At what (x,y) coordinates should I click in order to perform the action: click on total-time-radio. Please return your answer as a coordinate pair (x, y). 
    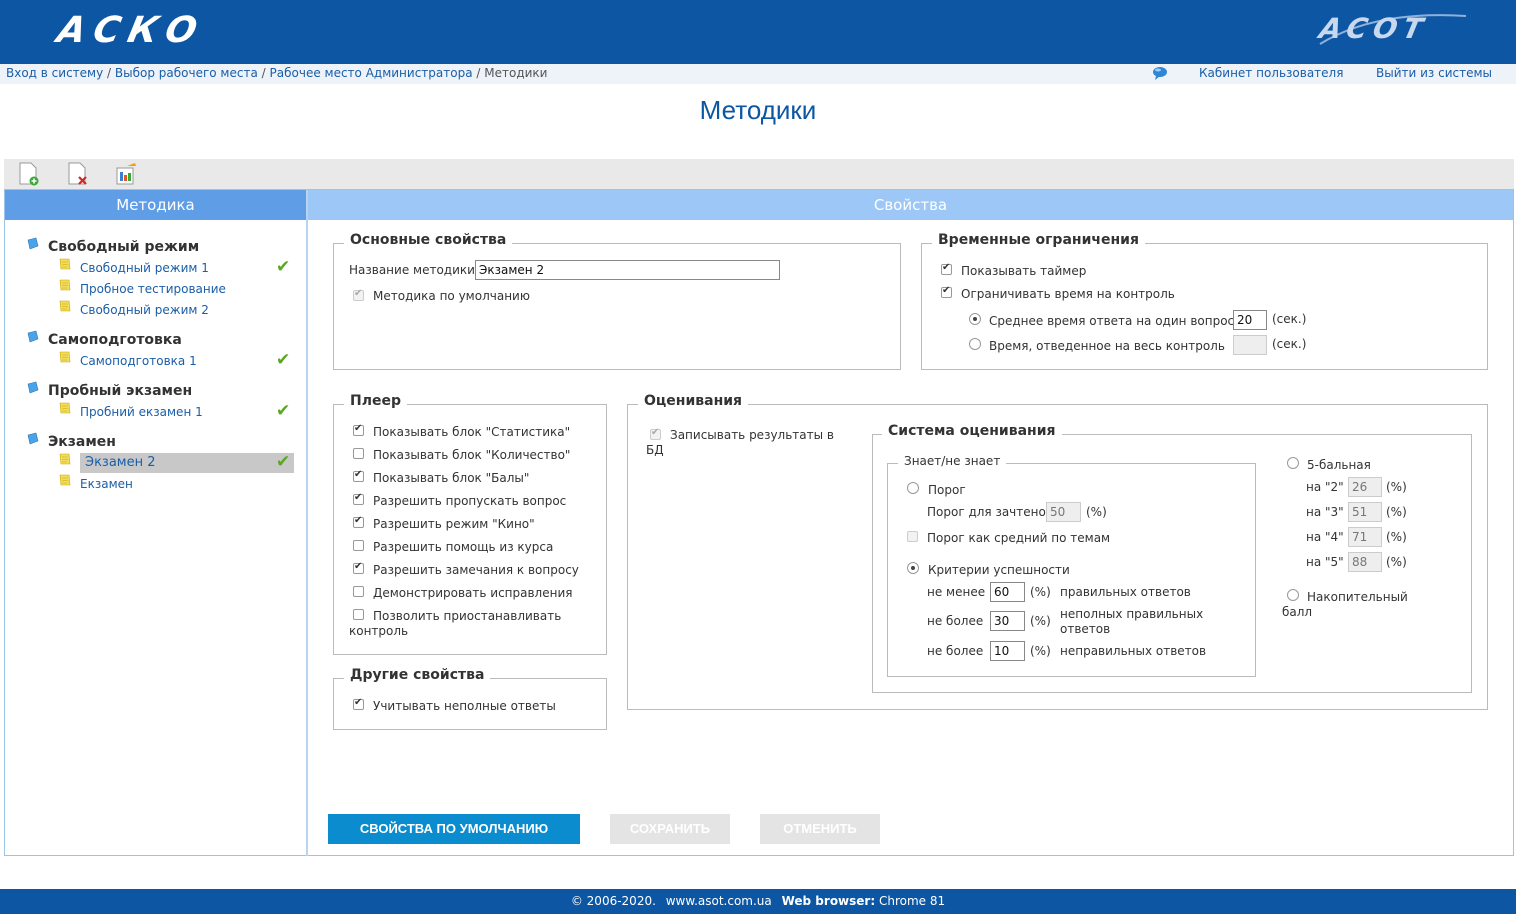
    Looking at the image, I should click on (975, 344).